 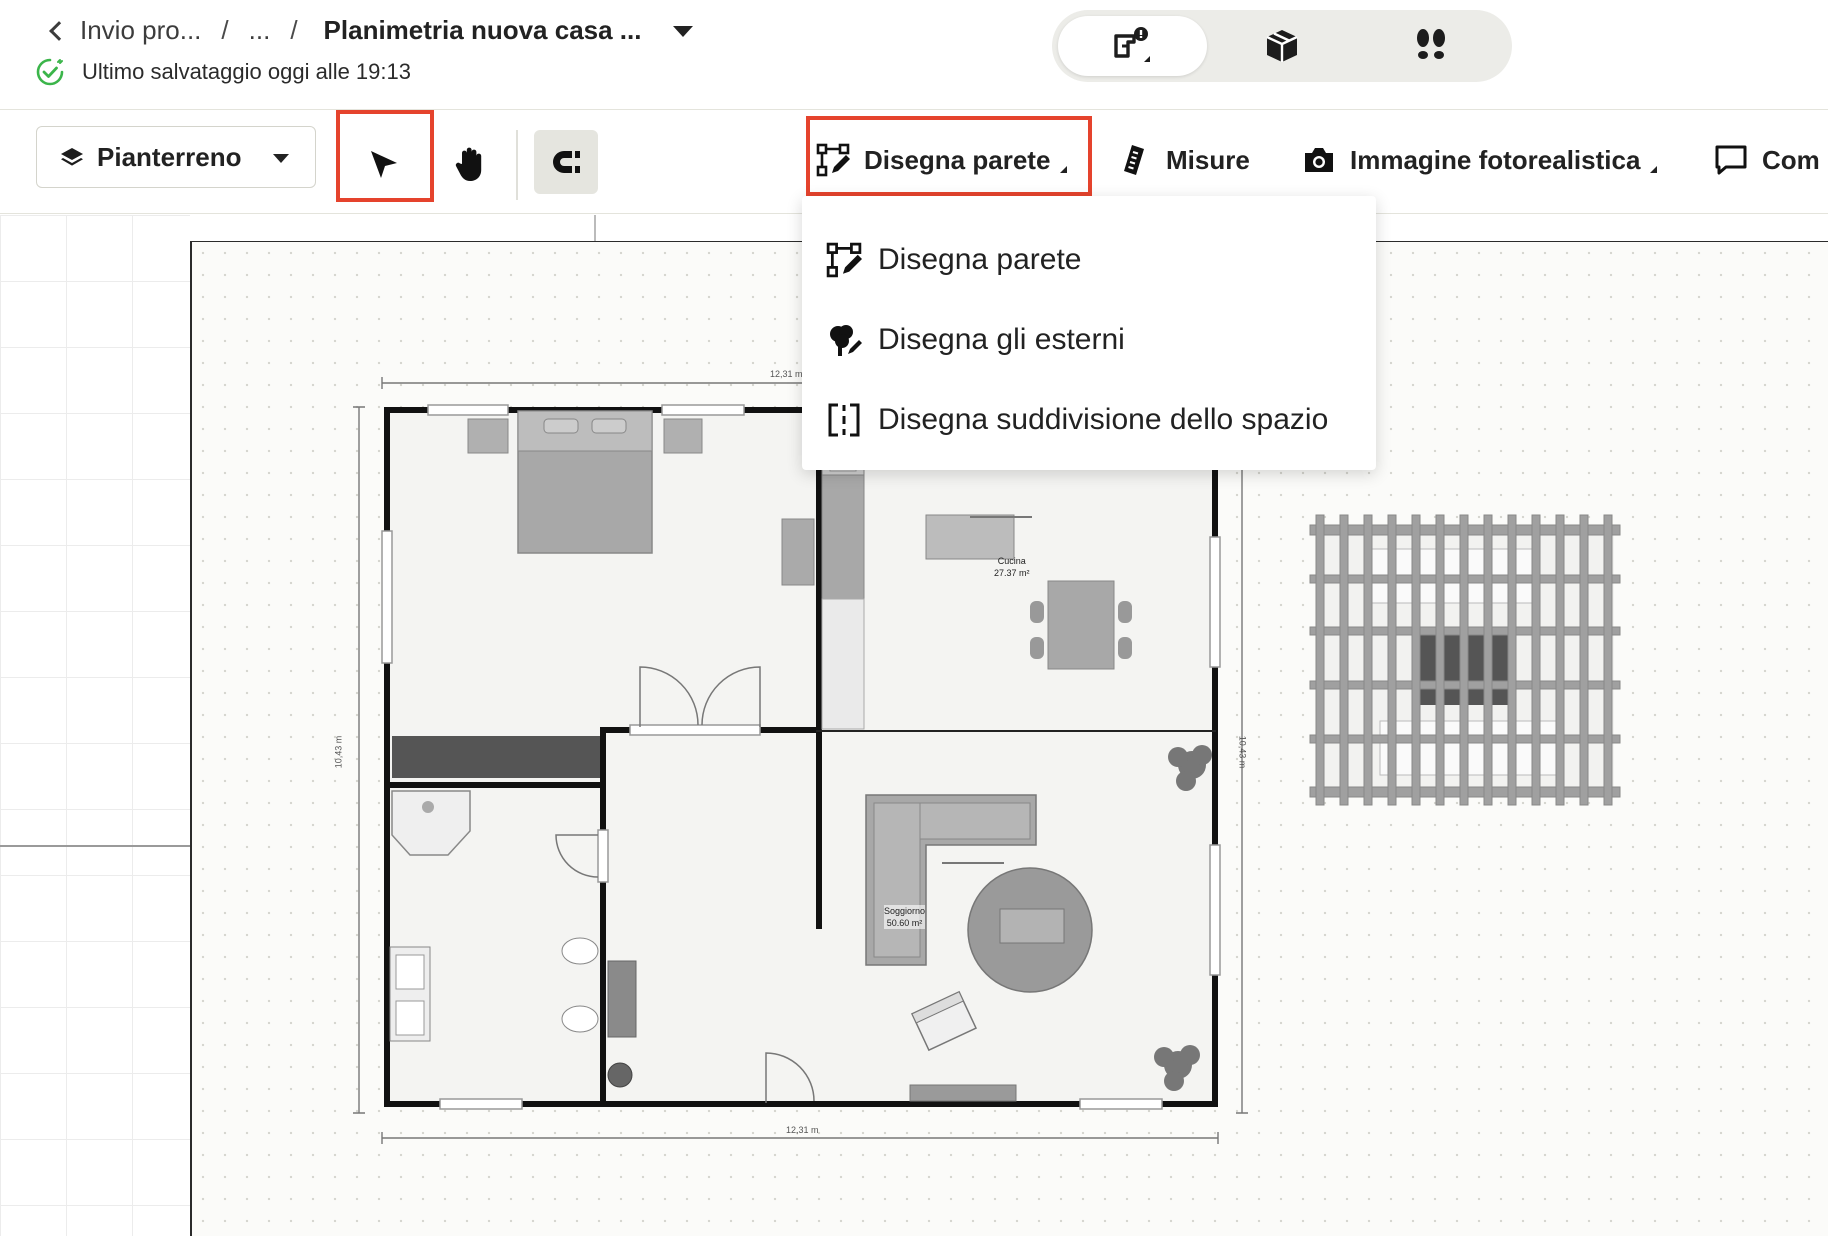 I want to click on hand-icon, so click(x=468, y=164).